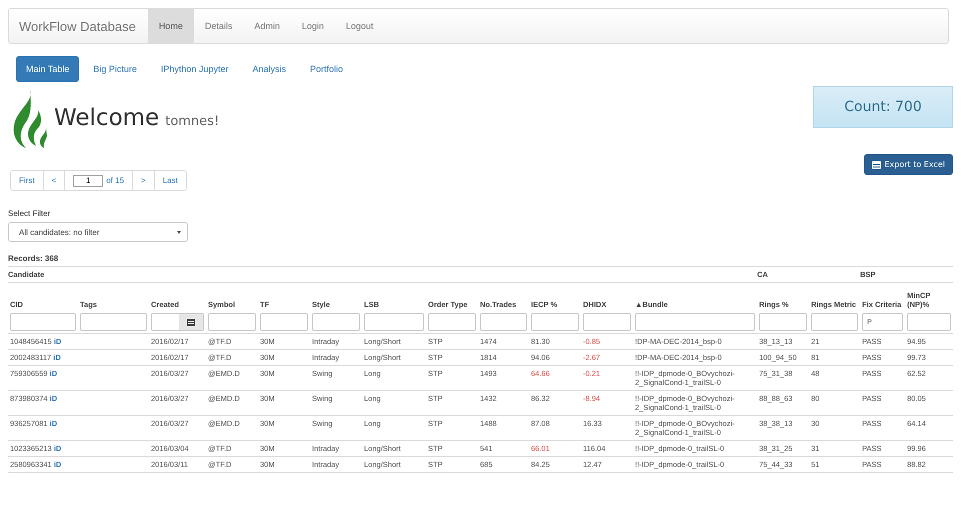  What do you see at coordinates (170, 180) in the screenshot?
I see `last-page-button: Last` at bounding box center [170, 180].